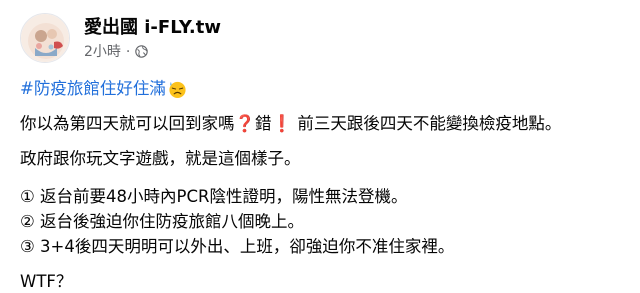 This screenshot has width=640, height=293. Describe the element at coordinates (127, 123) in the screenshot. I see `line1-text-a: 你以為第四天就可以回到家嗎` at that location.